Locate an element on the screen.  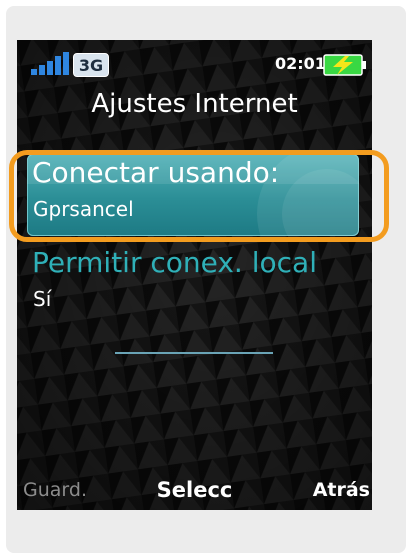
clock: 02:01 is located at coordinates (300, 63).